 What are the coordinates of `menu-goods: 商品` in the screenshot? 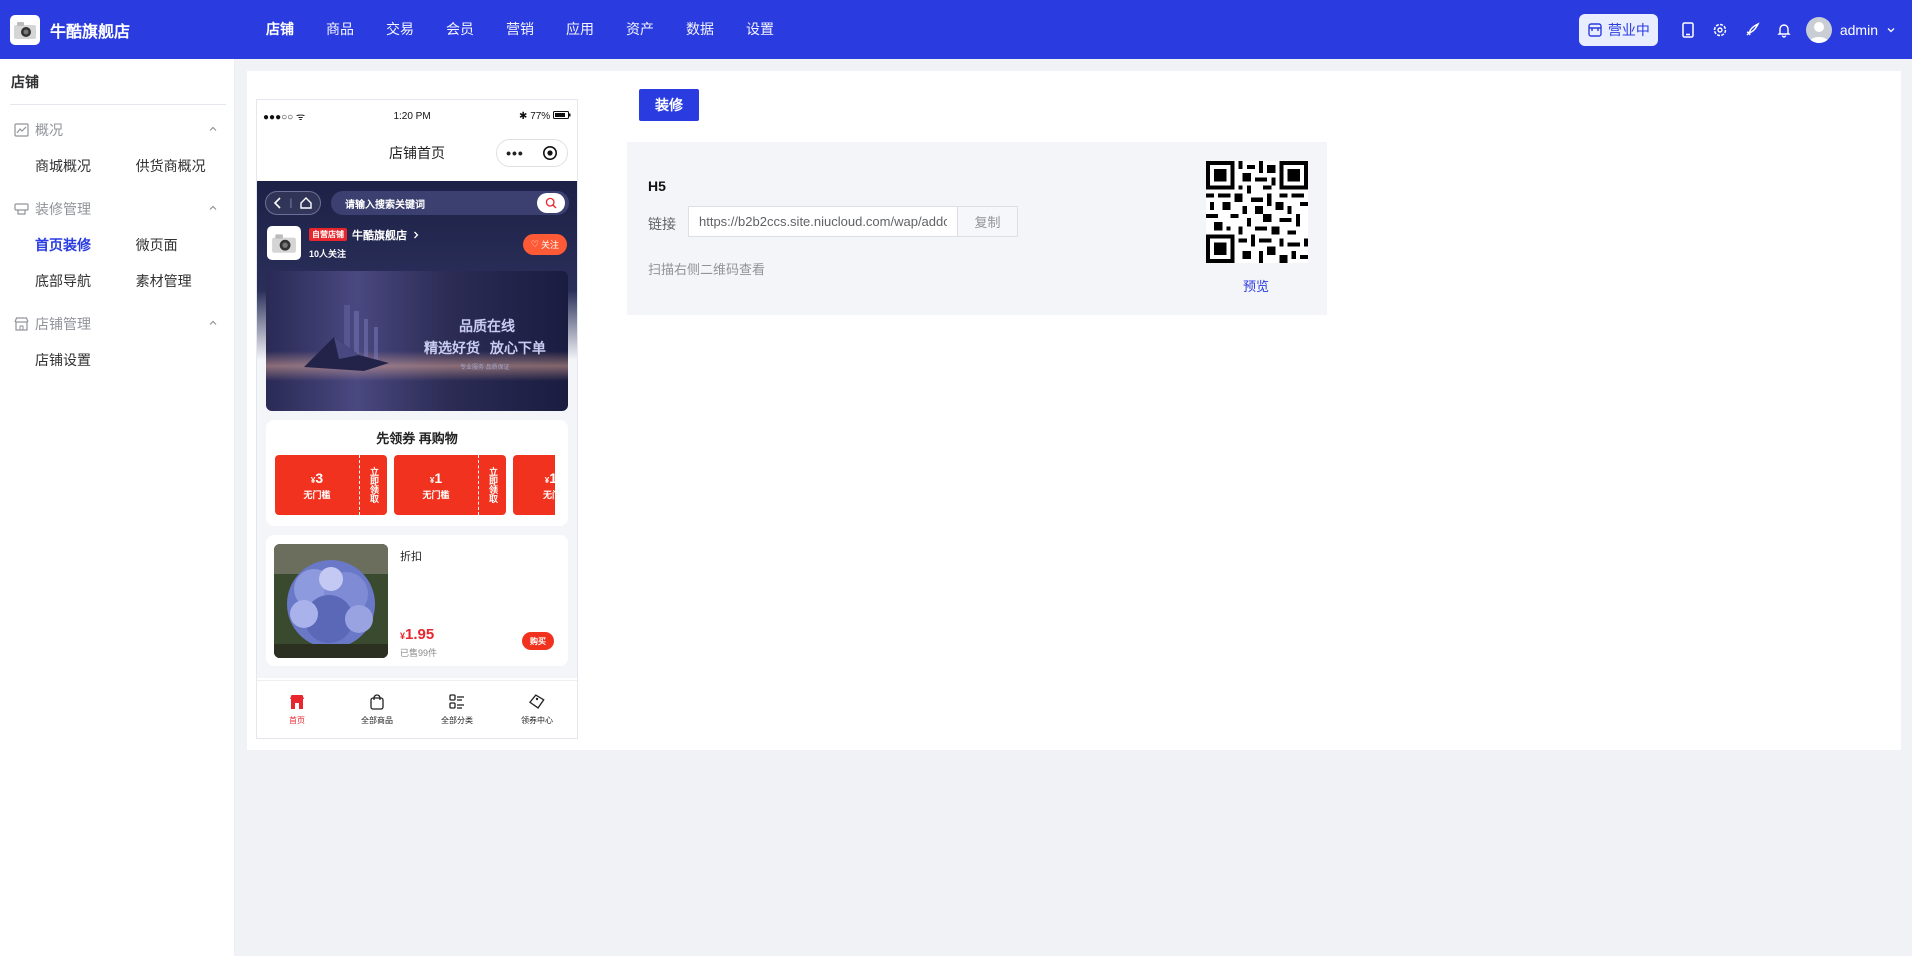 It's located at (340, 29).